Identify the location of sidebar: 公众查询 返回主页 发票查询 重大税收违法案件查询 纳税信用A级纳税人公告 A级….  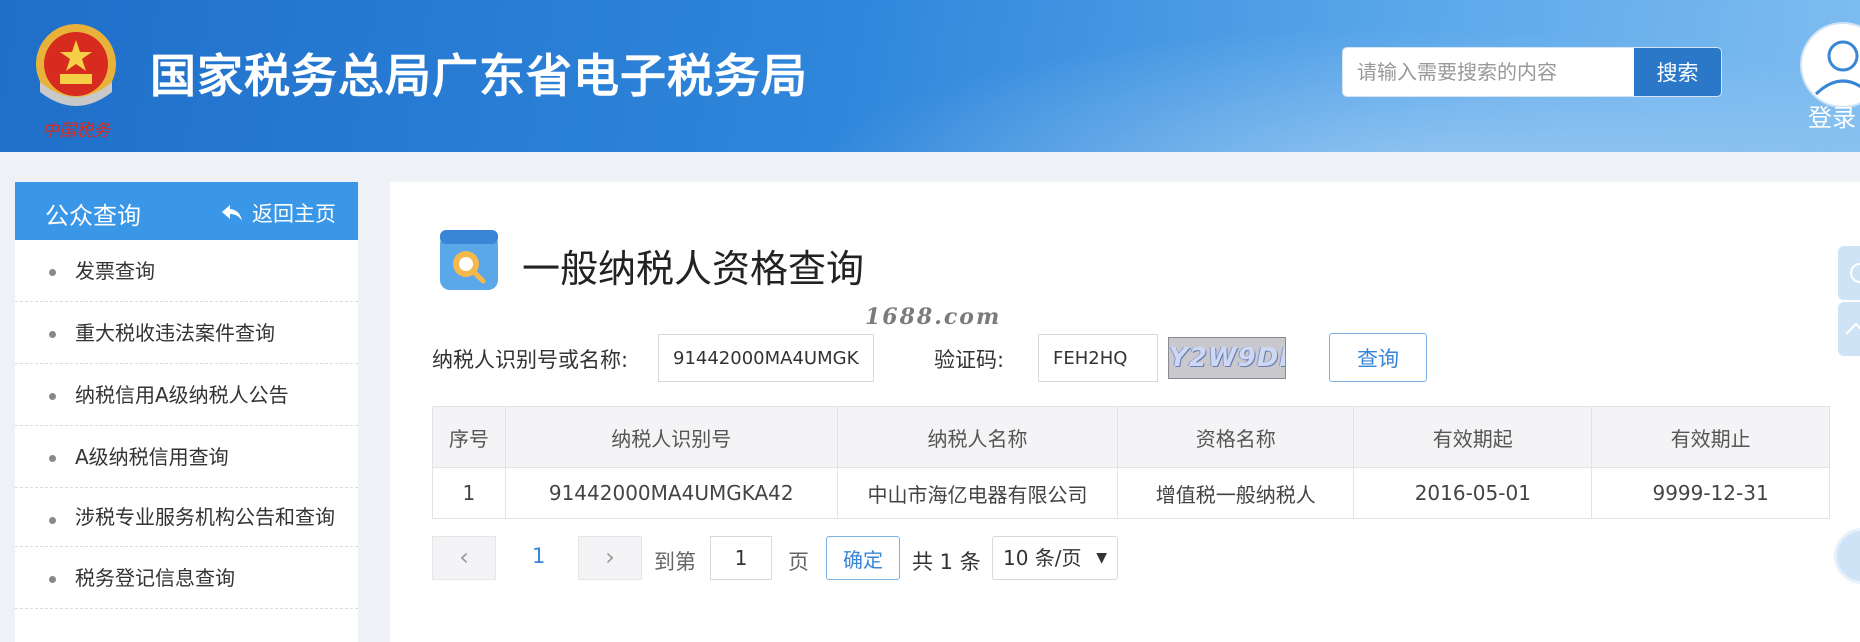
(186, 412).